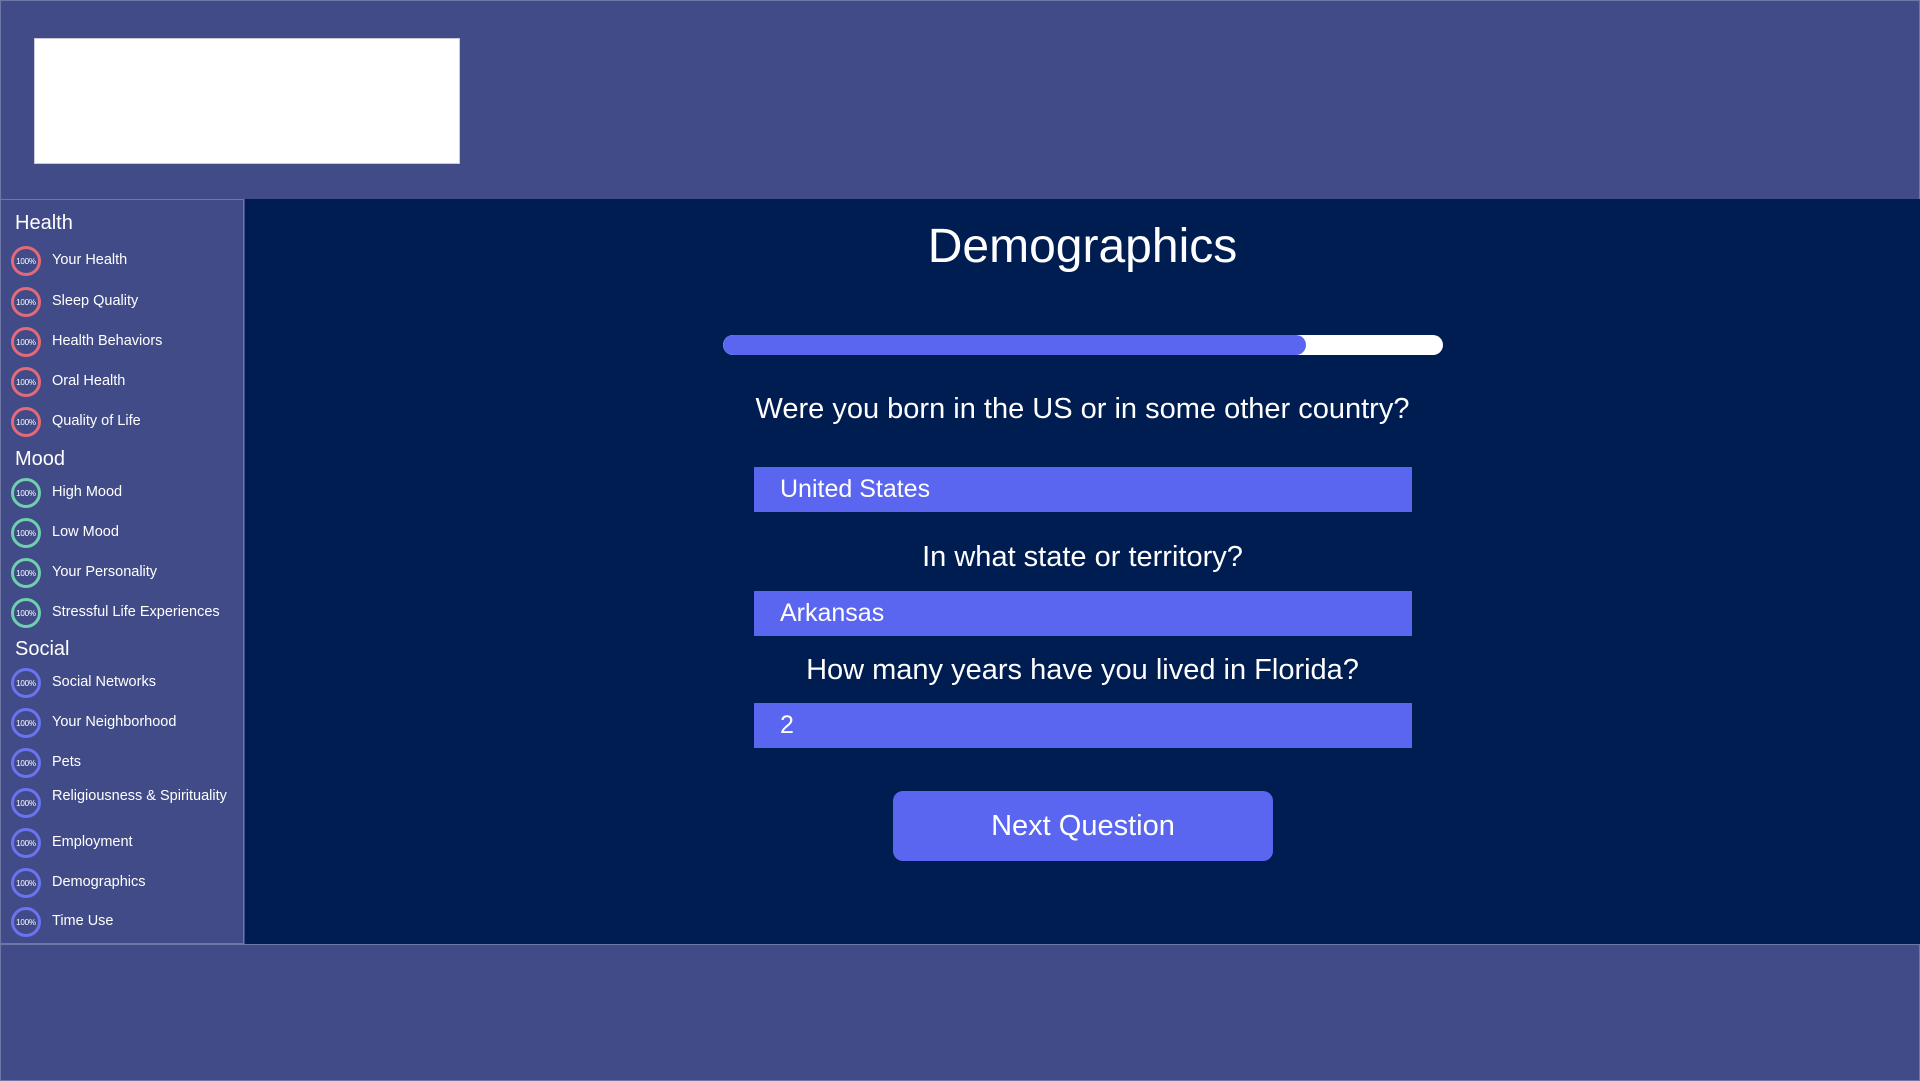  I want to click on sidebar-item-oral-health: 100% Oral Health, so click(127, 385).